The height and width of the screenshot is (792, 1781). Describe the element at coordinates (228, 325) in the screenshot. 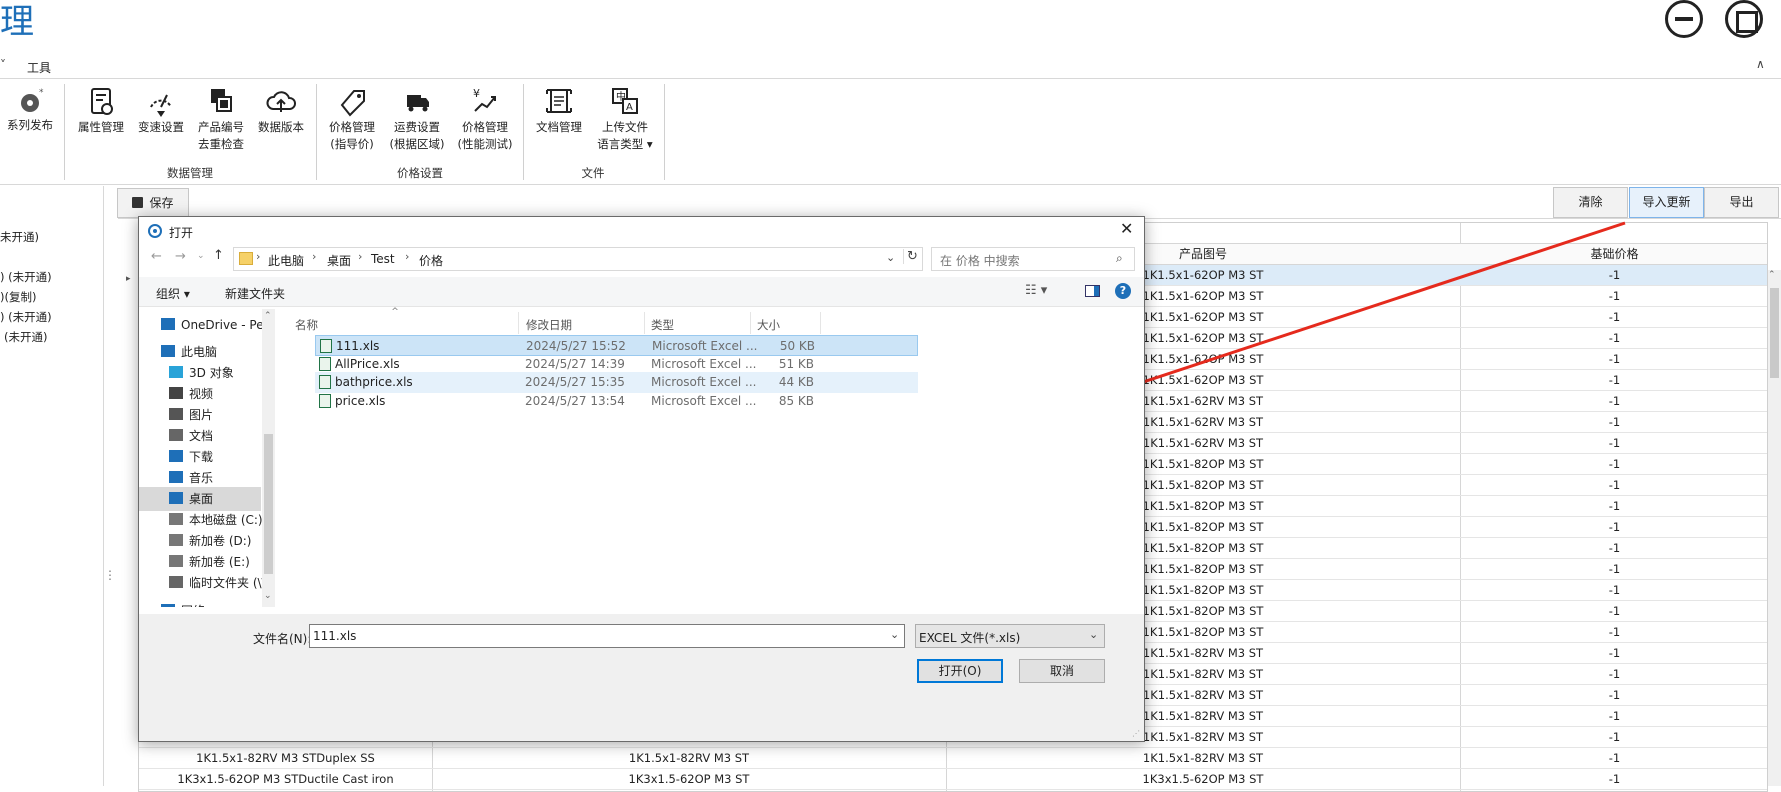

I see `nav-item-label: OneDrive - Perso` at that location.